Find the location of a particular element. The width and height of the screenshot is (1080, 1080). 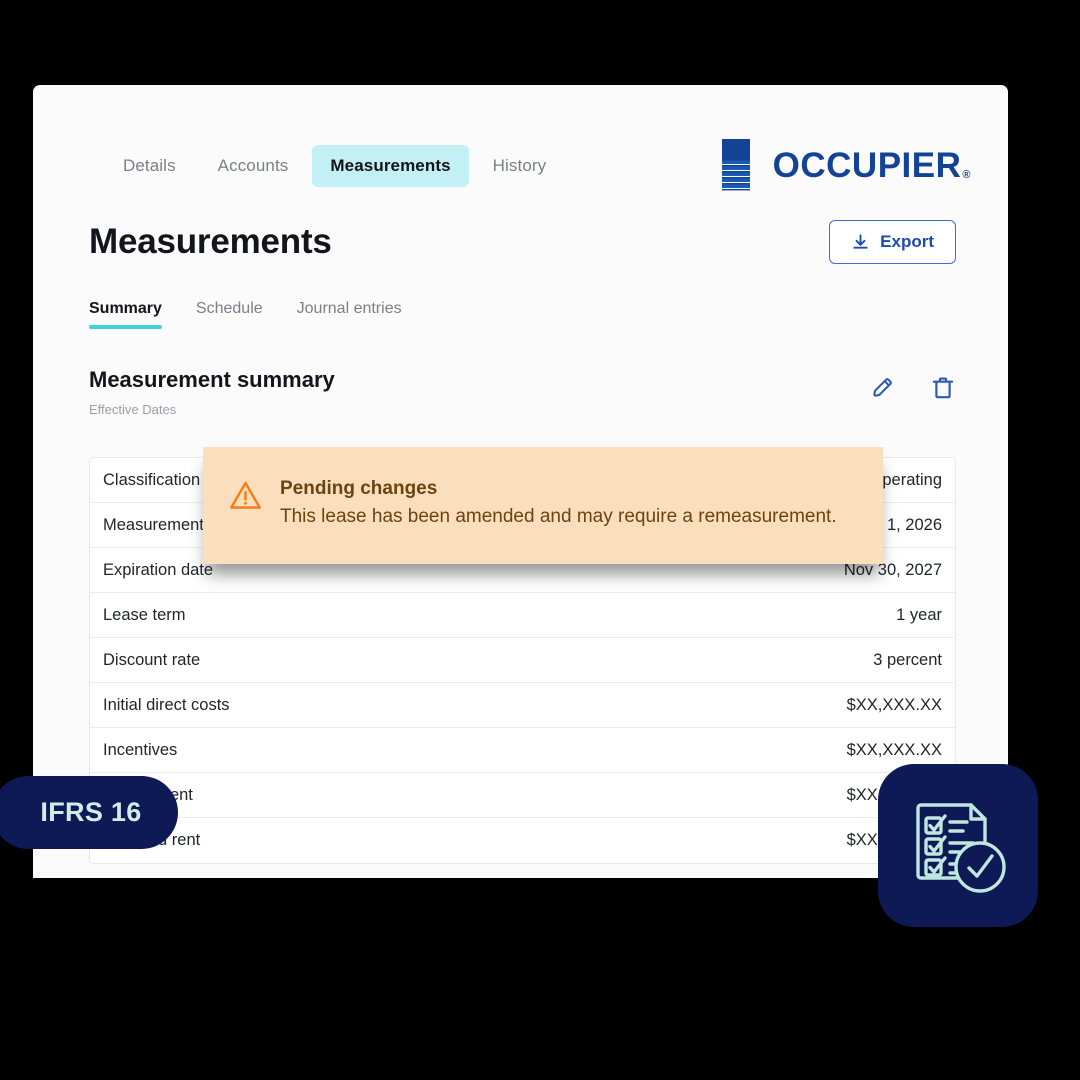

nav-tab-history: History is located at coordinates (520, 166).